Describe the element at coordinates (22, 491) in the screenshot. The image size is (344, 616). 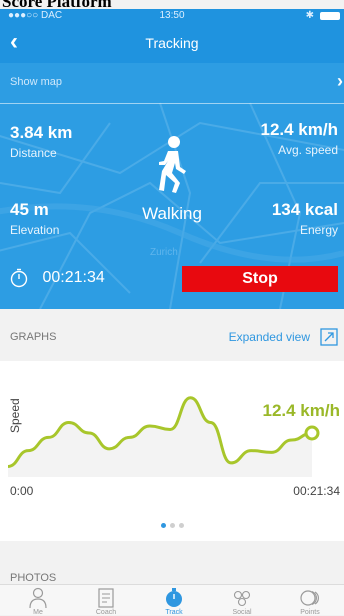
I see `x-axis-start-label: 0:00` at that location.